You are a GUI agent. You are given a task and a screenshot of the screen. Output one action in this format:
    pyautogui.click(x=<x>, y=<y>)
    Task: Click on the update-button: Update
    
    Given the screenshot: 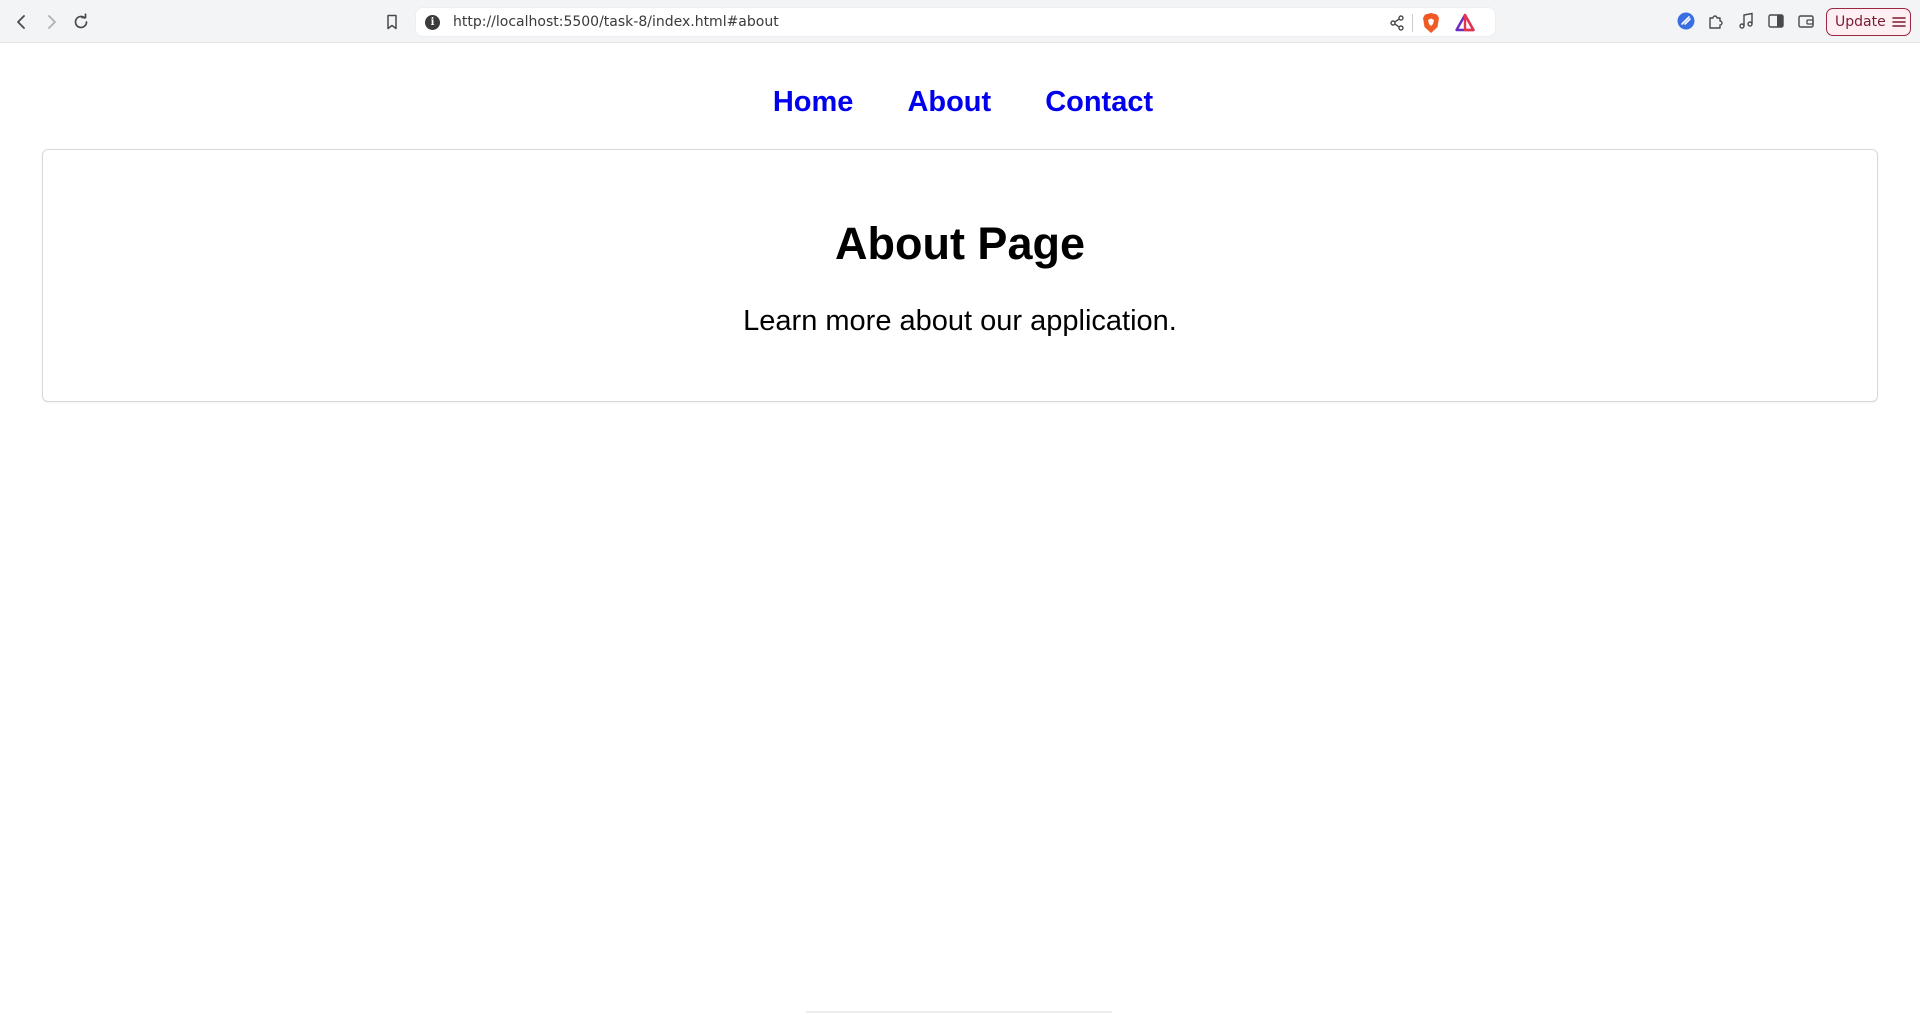 What is the action you would take?
    pyautogui.click(x=1868, y=22)
    